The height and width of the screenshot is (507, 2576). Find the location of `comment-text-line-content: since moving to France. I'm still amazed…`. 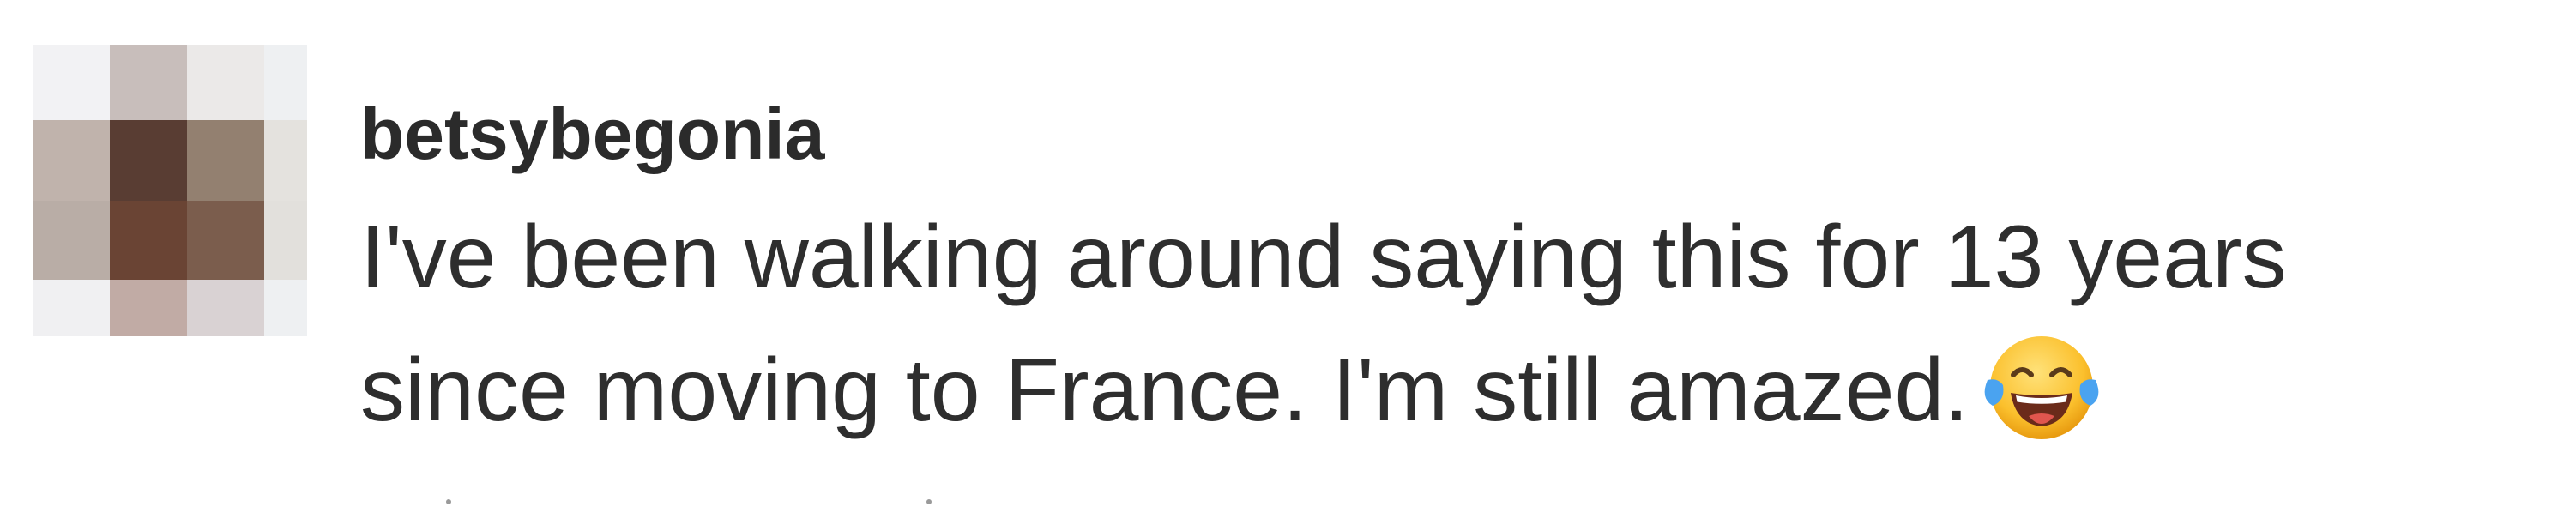

comment-text-line-content: since moving to France. I'm still amazed… is located at coordinates (1165, 390).